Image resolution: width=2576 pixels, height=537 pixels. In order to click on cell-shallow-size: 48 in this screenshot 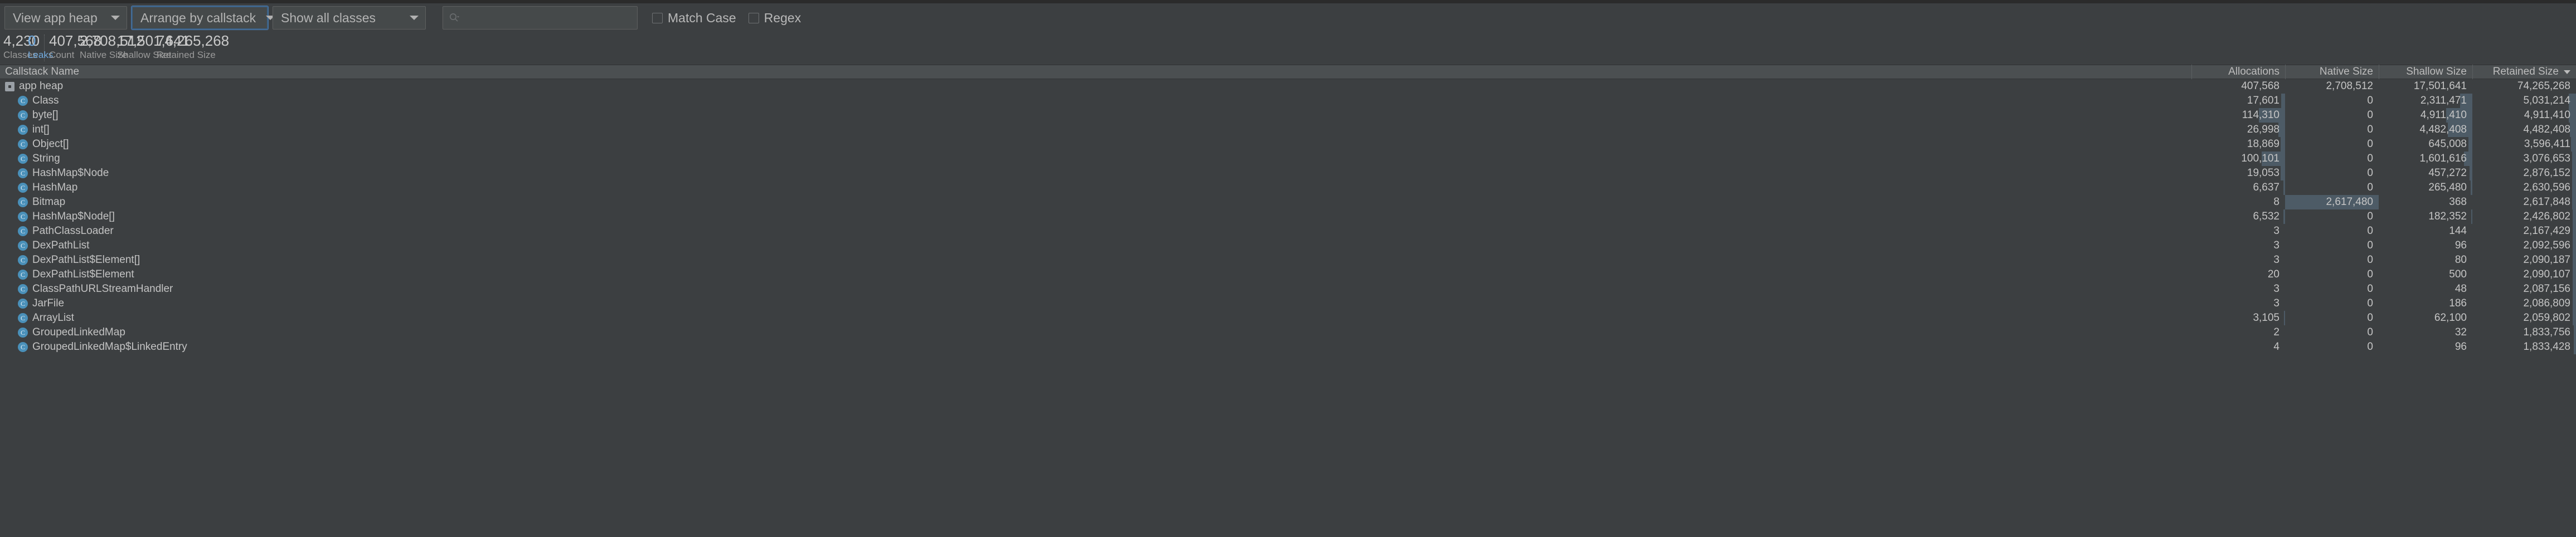, I will do `click(2425, 289)`.